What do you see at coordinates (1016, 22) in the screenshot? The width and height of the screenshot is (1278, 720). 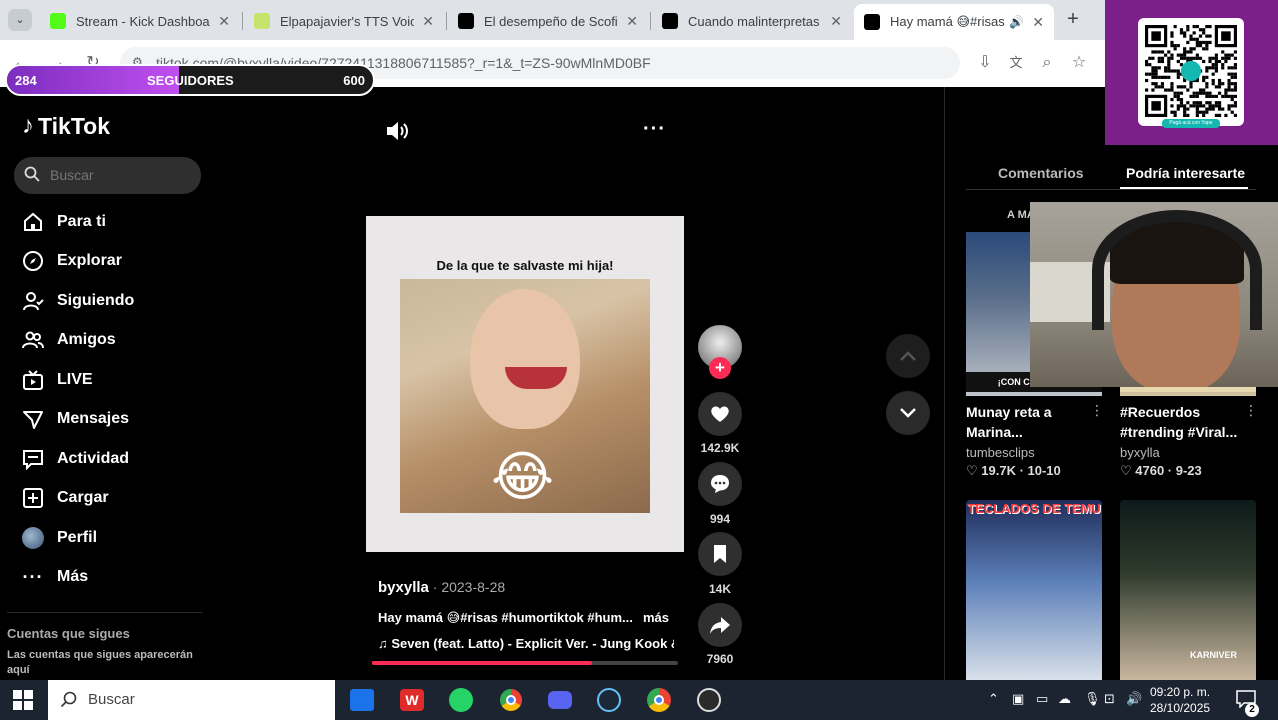 I see `tab-audio-icon: 🔊` at bounding box center [1016, 22].